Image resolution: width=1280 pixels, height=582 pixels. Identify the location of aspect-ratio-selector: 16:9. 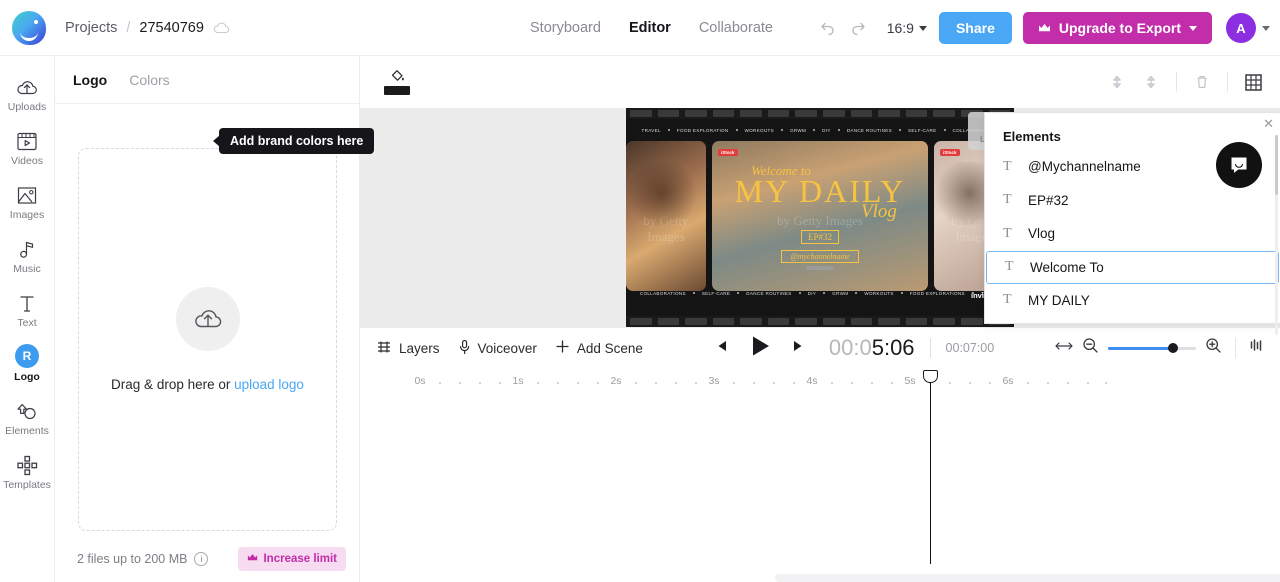
(907, 28).